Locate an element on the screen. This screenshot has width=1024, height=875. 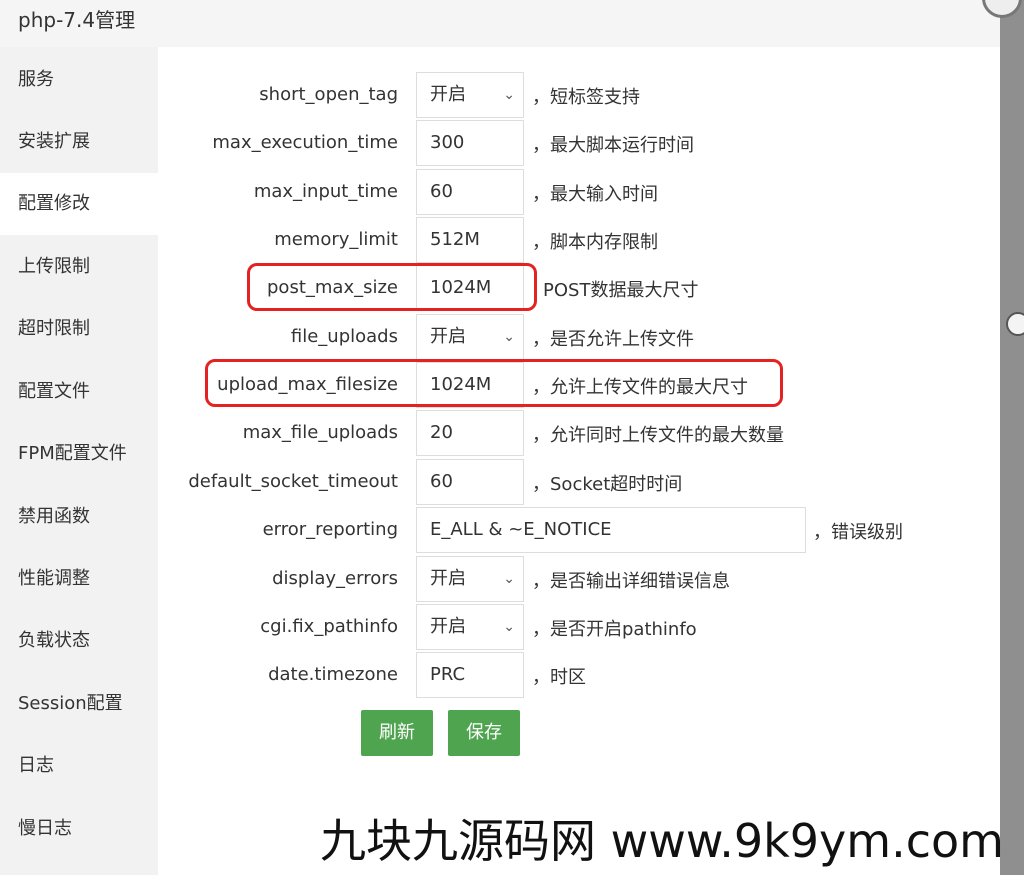
setting-label: date.timezone is located at coordinates (333, 674).